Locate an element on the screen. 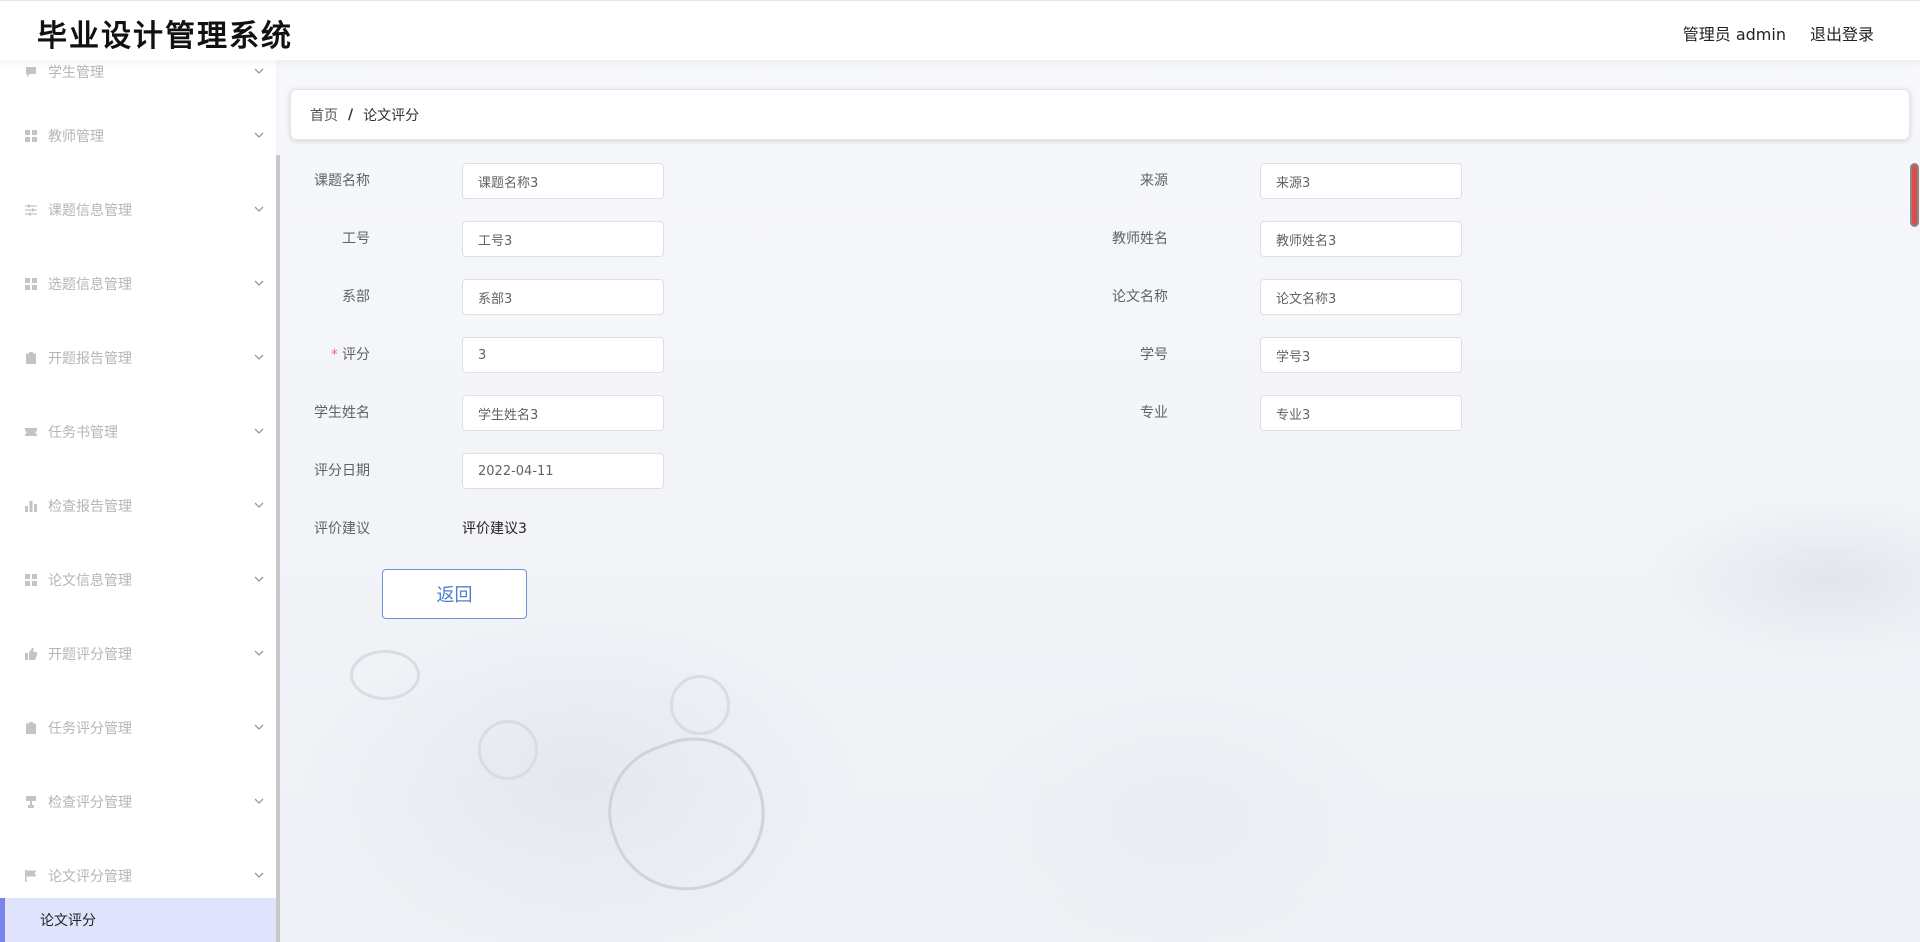 This screenshot has width=1920, height=942. sidebar-item-label: 检查评分管理 is located at coordinates (90, 803).